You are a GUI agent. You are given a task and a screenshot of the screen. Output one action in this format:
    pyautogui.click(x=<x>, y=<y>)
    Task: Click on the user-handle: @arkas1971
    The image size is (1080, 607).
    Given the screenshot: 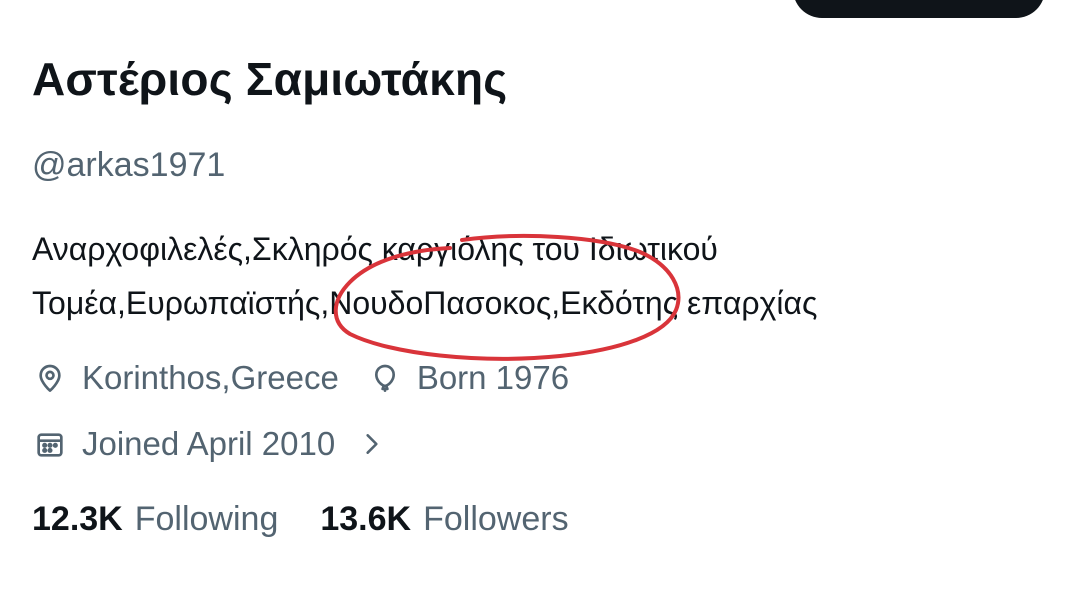 What is the action you would take?
    pyautogui.click(x=129, y=165)
    